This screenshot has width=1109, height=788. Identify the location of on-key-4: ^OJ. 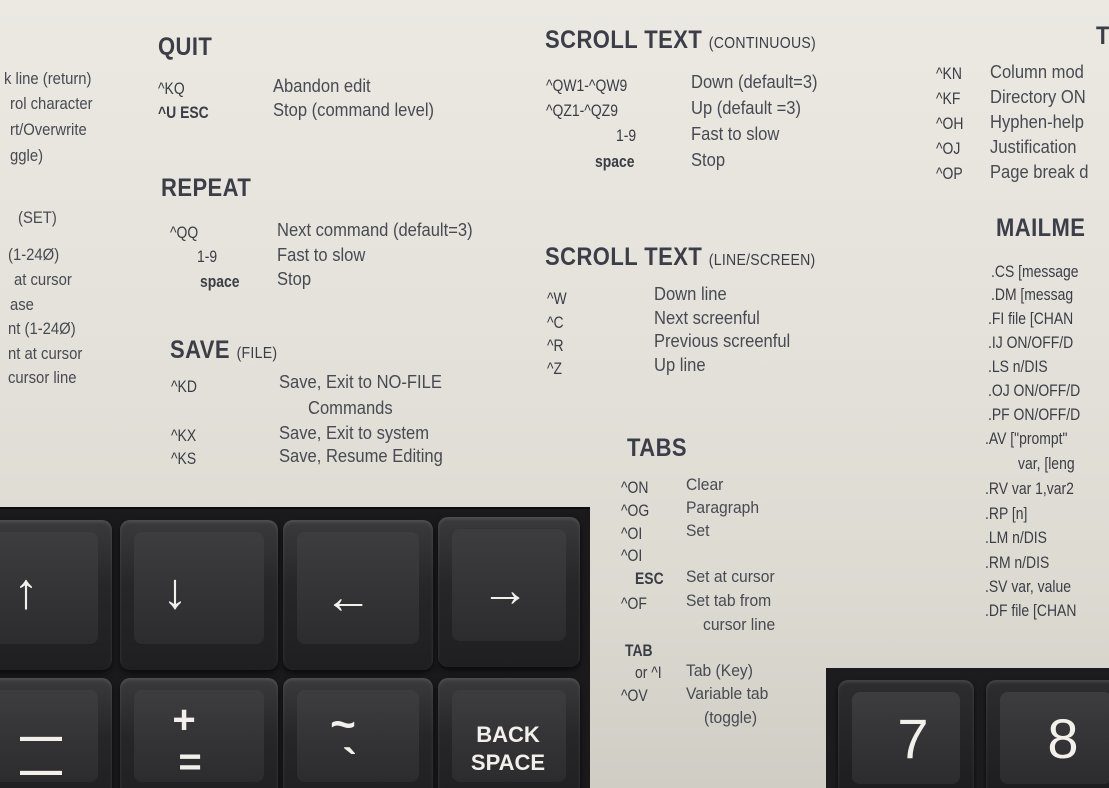
(948, 148).